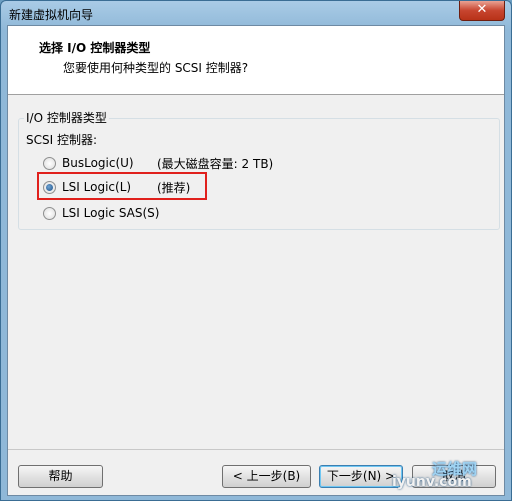  What do you see at coordinates (51, 15) in the screenshot?
I see `window-title: 新建虚拟机向导` at bounding box center [51, 15].